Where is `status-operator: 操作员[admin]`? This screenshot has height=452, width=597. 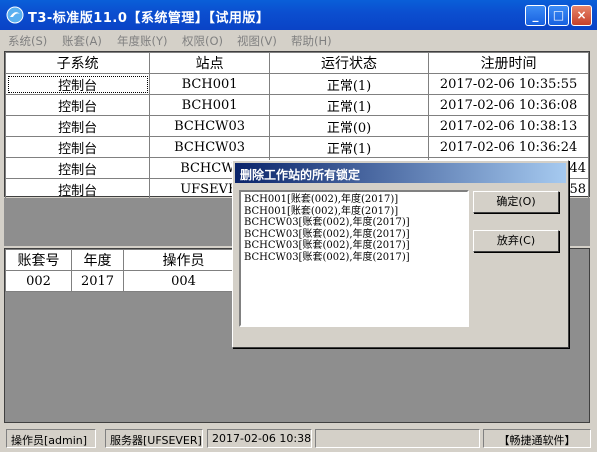
status-operator: 操作员[admin] is located at coordinates (51, 438).